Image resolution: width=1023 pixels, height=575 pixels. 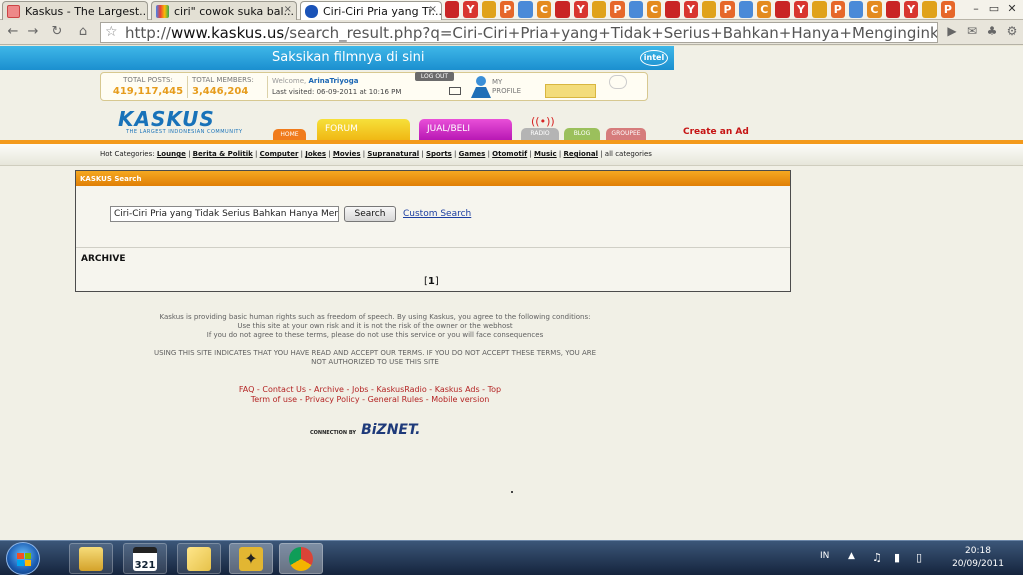 What do you see at coordinates (371, 10) in the screenshot?
I see `tab-search-result: Ciri-Ciri Pria yang Ti... ×` at bounding box center [371, 10].